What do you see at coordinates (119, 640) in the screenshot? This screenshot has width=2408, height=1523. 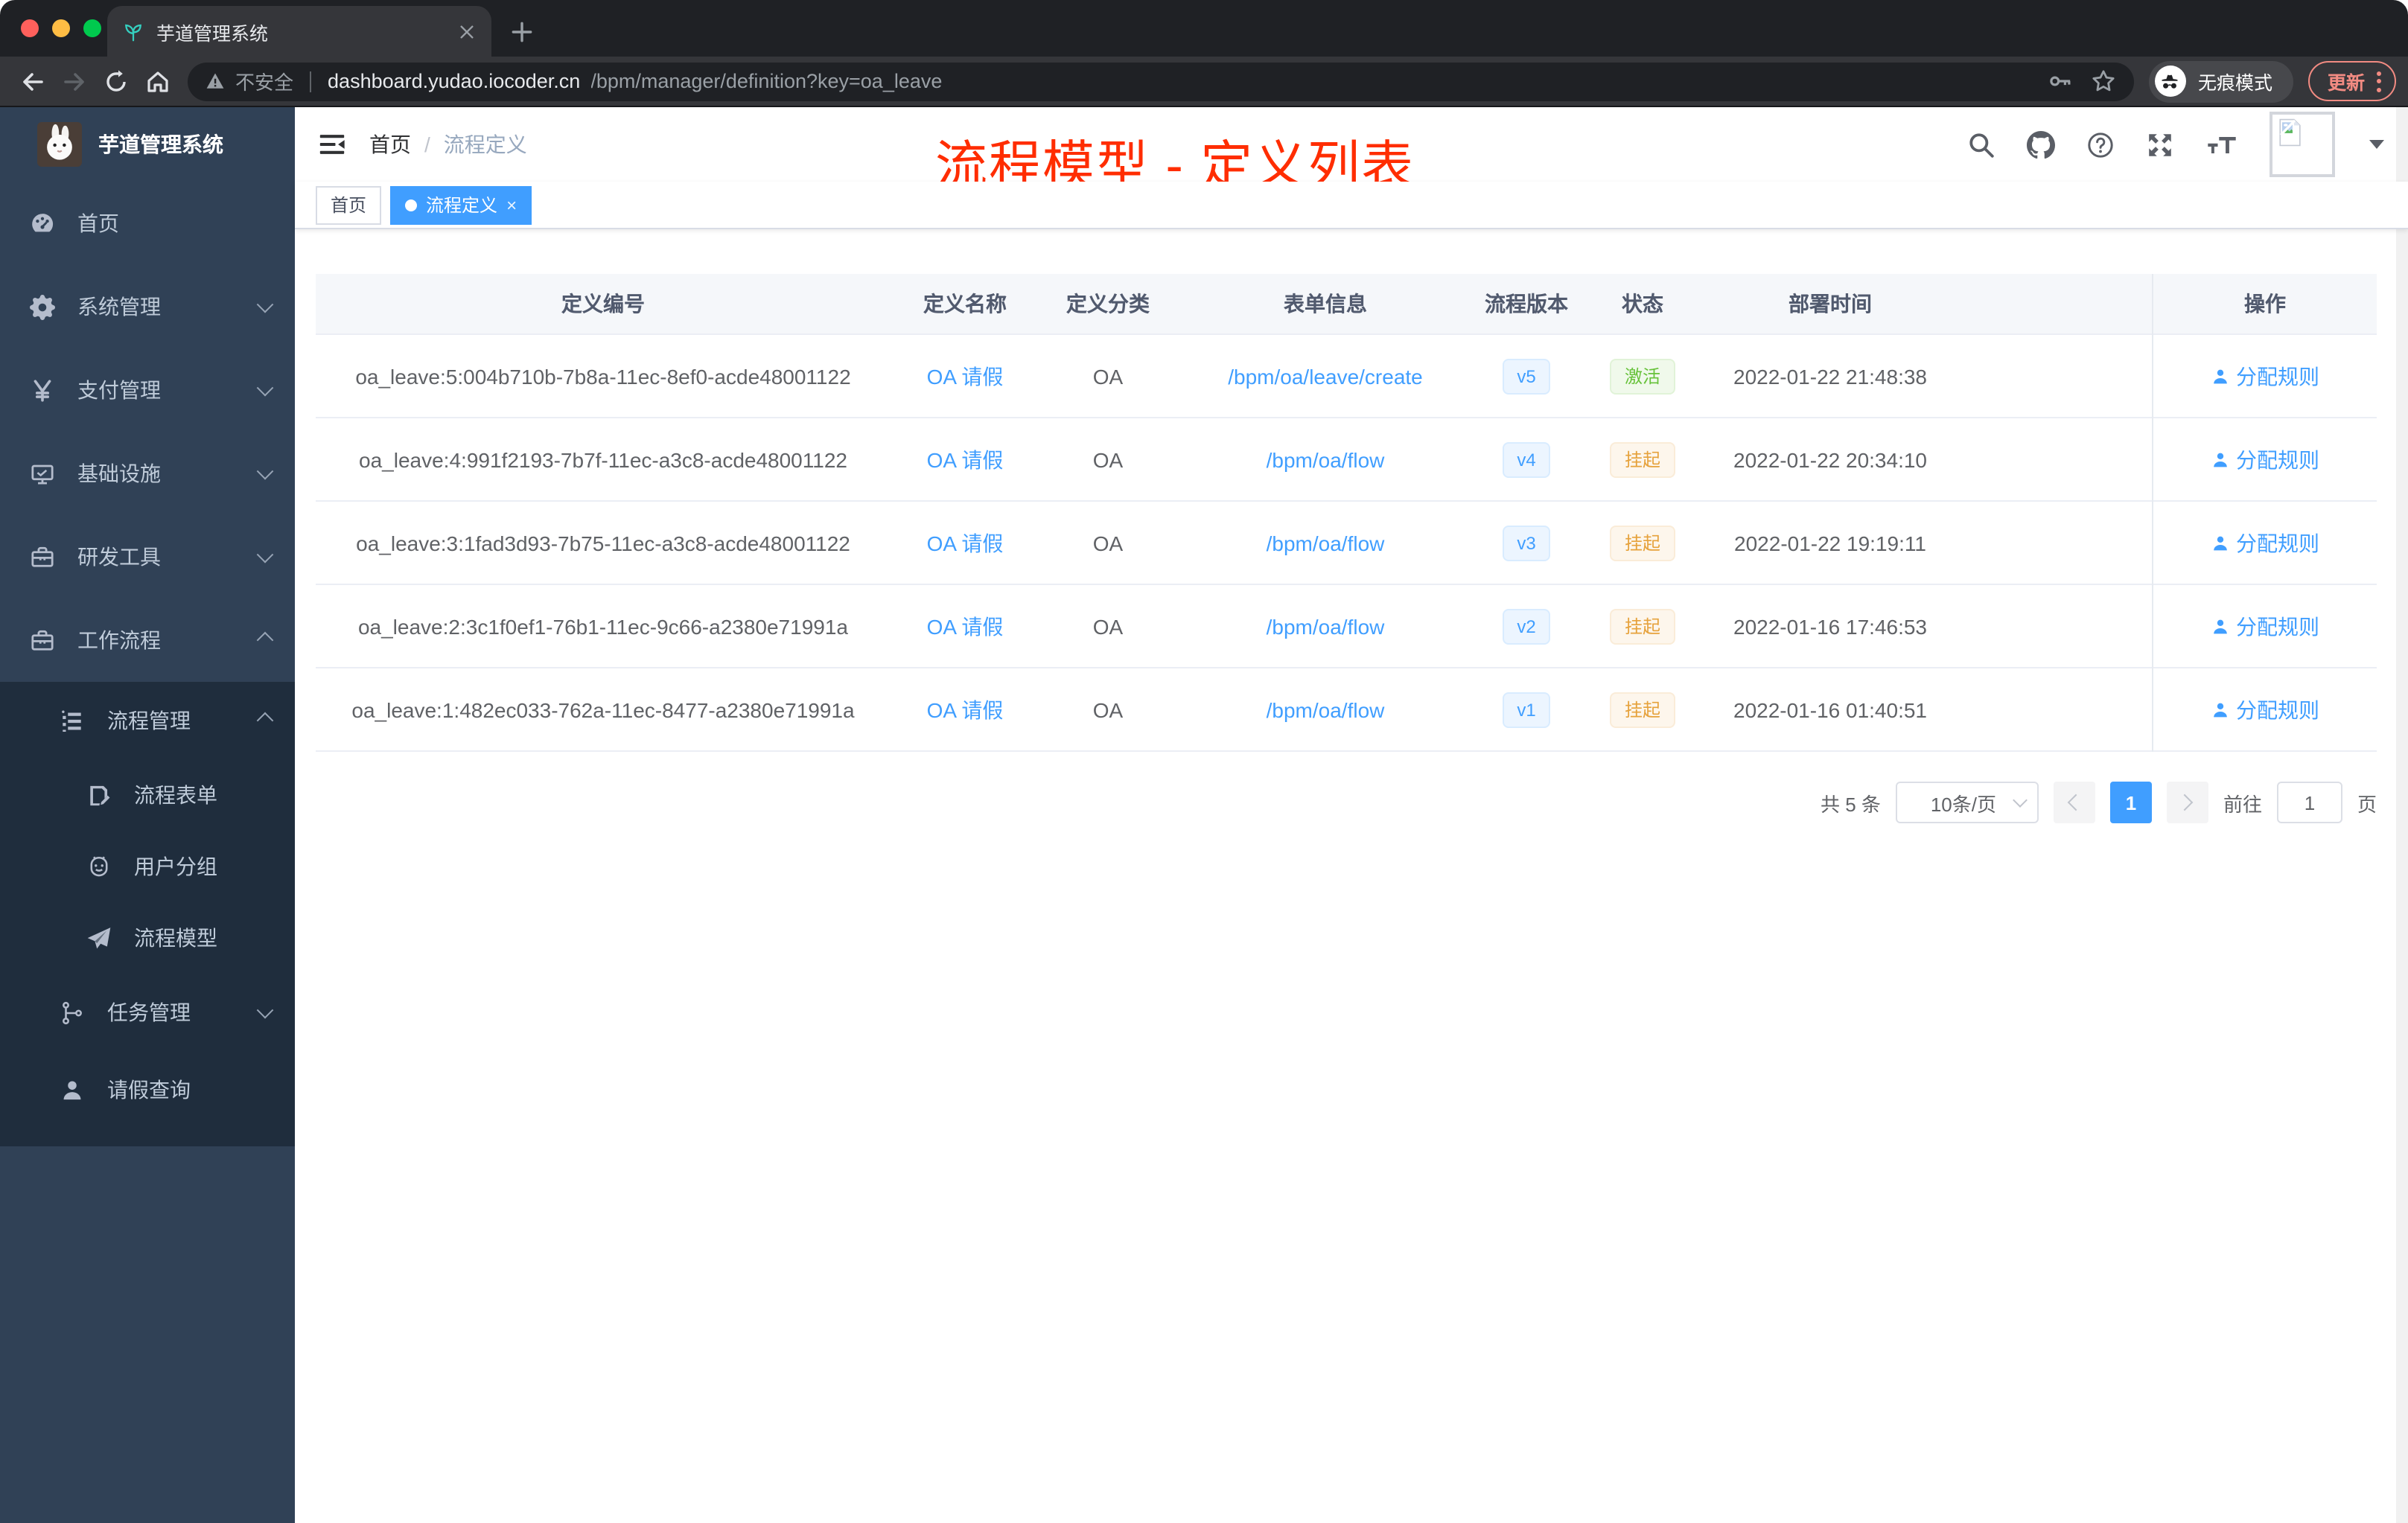 I see `sidebar-item-label: 工作流程` at bounding box center [119, 640].